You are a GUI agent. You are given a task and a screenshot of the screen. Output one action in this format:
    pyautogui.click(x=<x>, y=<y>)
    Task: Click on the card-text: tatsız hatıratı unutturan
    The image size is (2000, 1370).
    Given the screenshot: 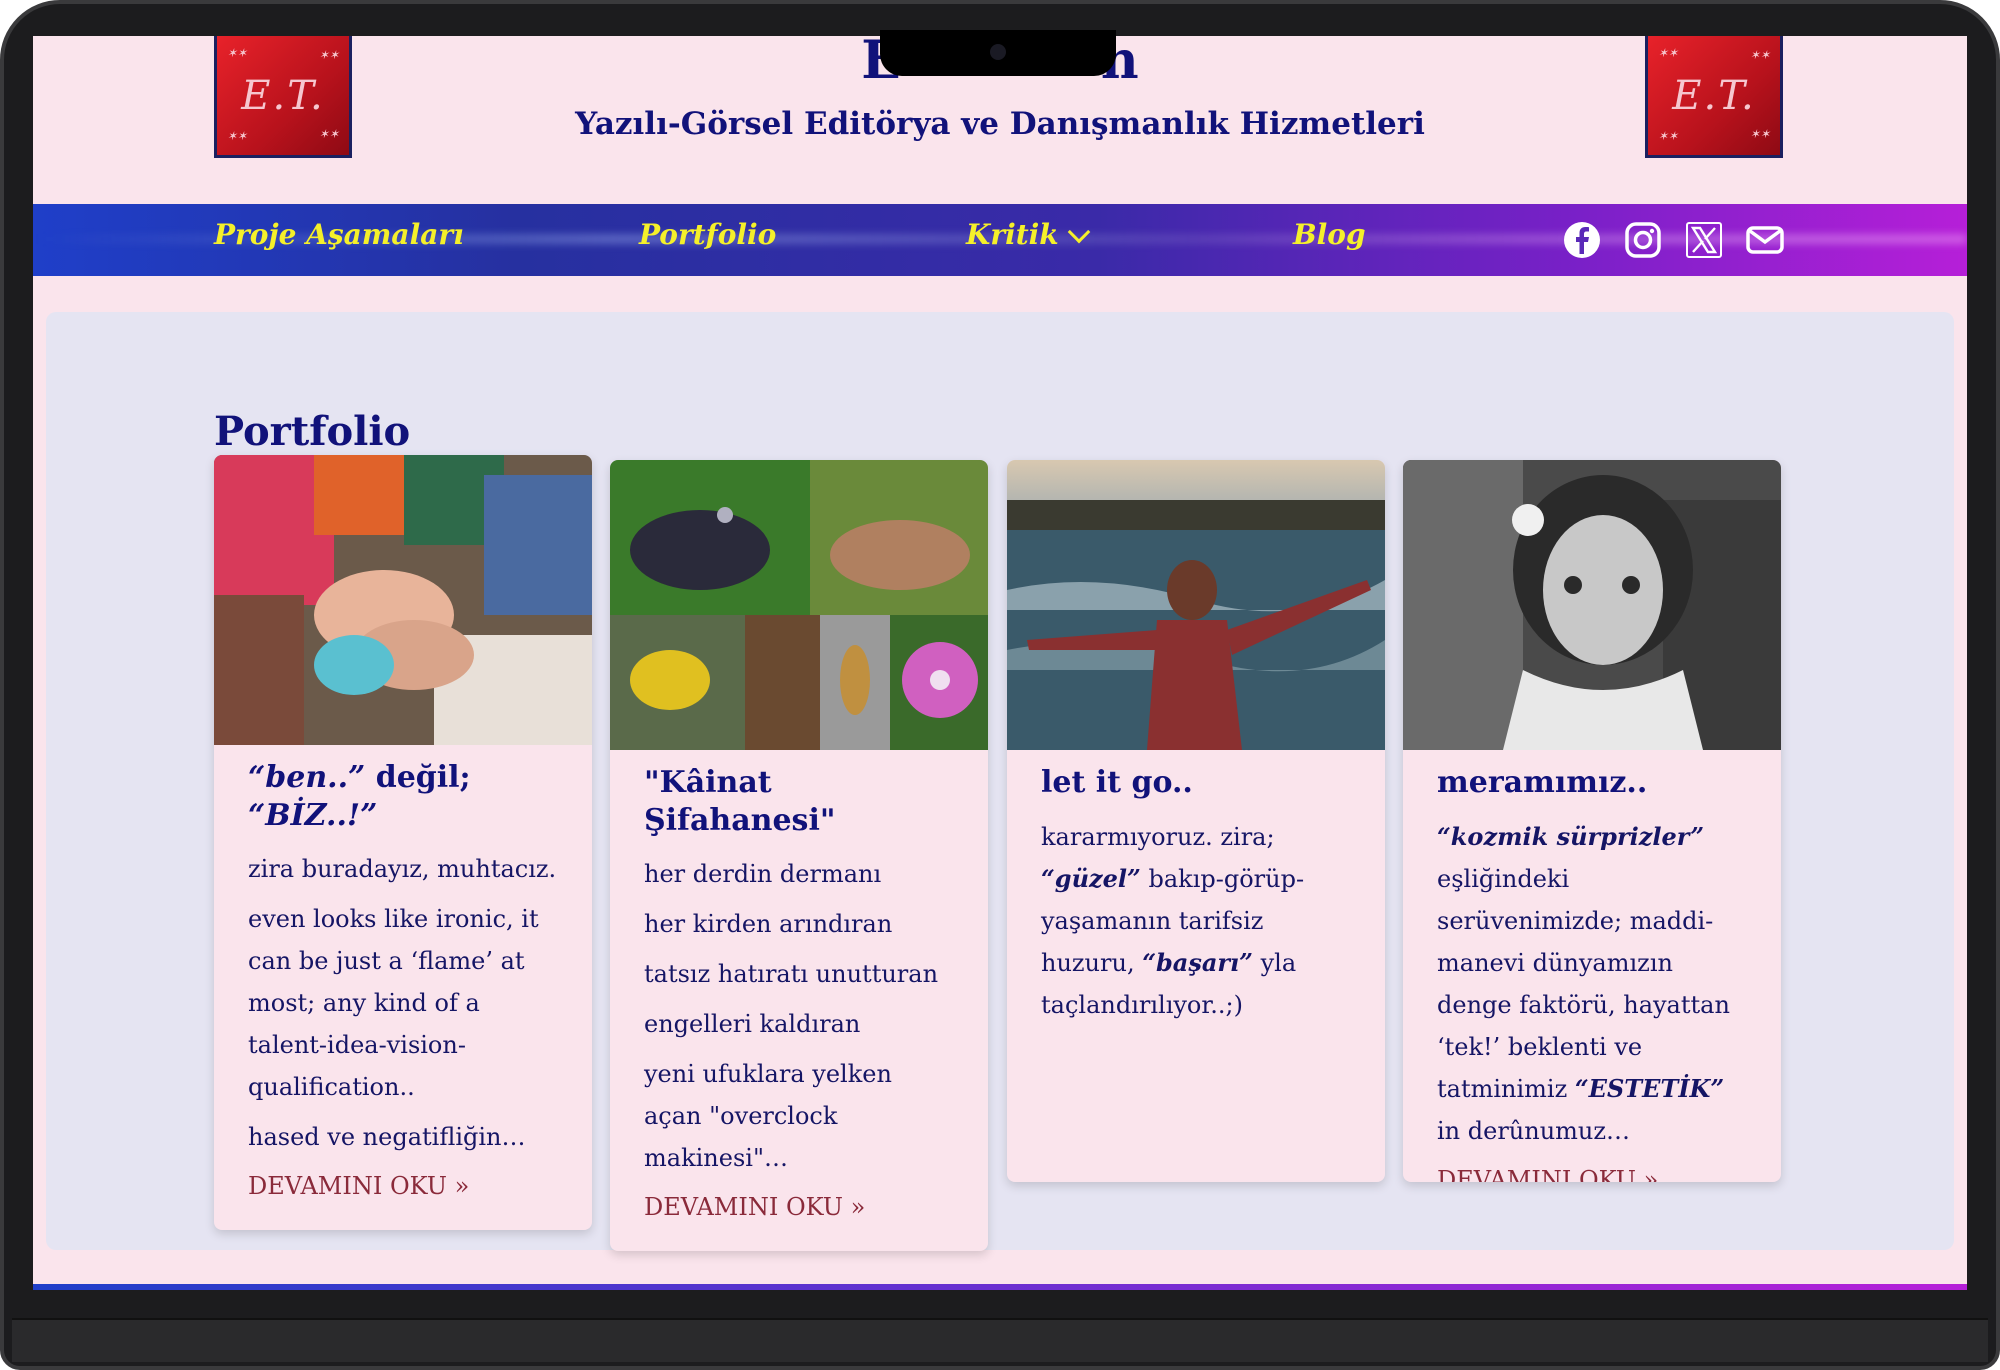 What is the action you would take?
    pyautogui.click(x=791, y=974)
    